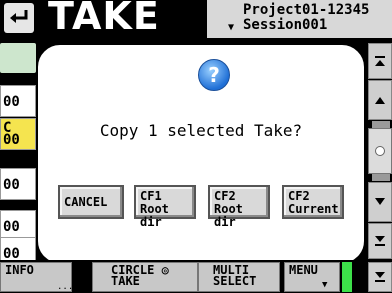 The image size is (392, 293). I want to click on cf1-root-dir-button: CF1 Root dir, so click(165, 207).